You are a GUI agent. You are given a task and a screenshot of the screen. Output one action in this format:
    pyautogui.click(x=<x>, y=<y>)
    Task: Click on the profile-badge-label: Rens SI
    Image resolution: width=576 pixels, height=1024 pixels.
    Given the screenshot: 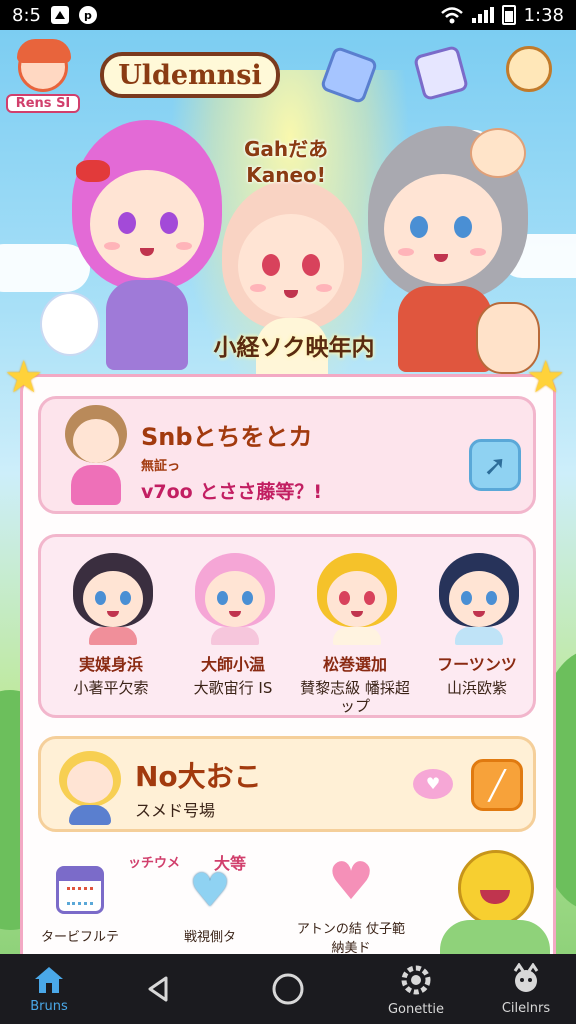 What is the action you would take?
    pyautogui.click(x=43, y=103)
    